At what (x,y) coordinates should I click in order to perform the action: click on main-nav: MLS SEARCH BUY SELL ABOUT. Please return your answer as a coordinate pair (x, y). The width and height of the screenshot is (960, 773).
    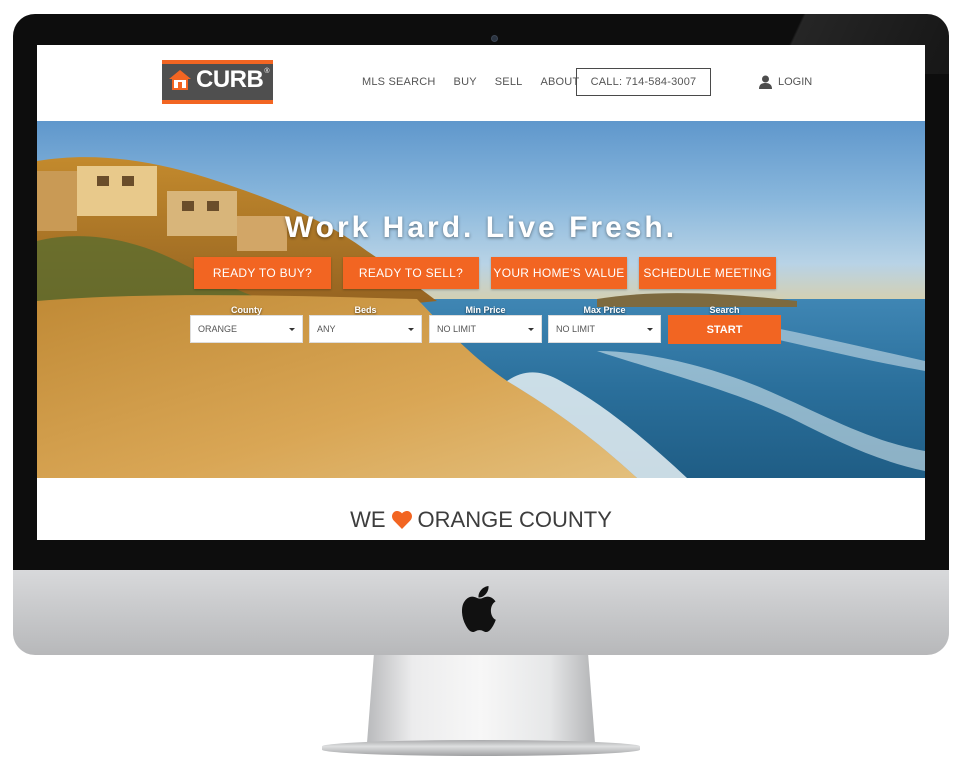
    Looking at the image, I should click on (479, 82).